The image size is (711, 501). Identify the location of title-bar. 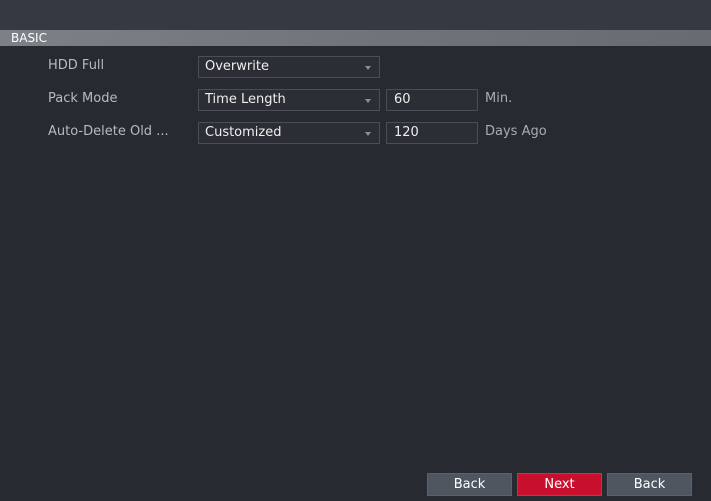
(355, 15).